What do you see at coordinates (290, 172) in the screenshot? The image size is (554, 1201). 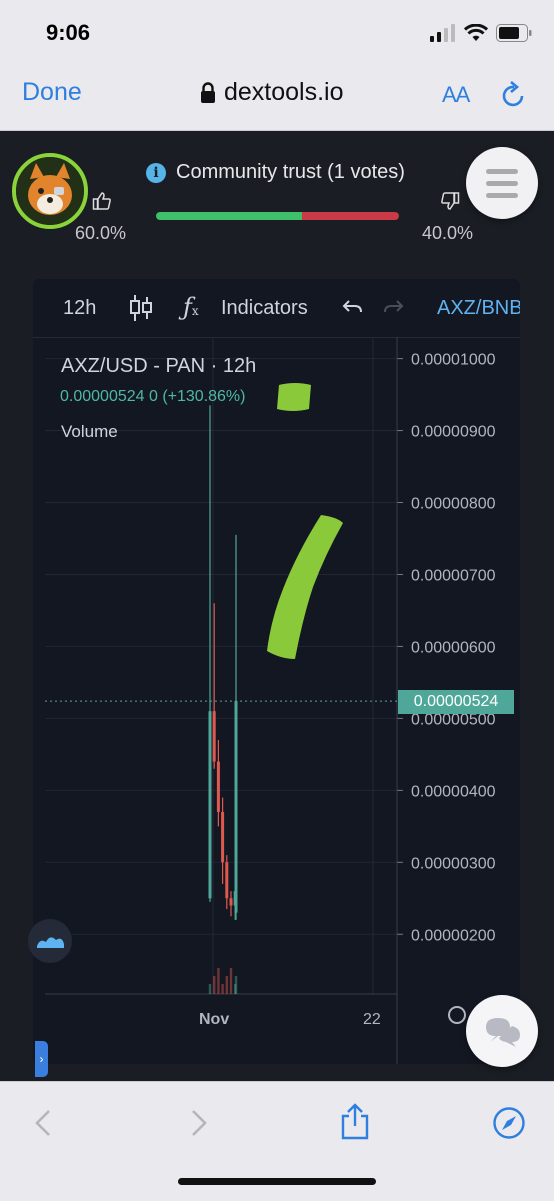 I see `trust-title-text: Community trust (1 votes)` at bounding box center [290, 172].